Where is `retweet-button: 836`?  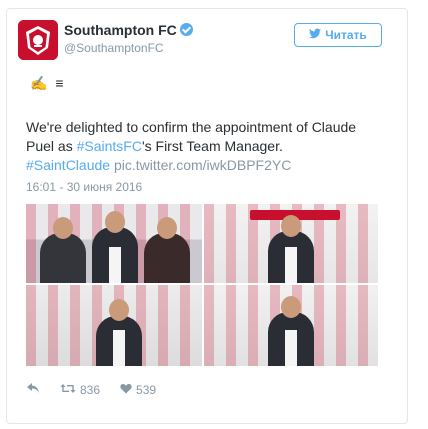
retweet-button: 836 is located at coordinates (80, 390).